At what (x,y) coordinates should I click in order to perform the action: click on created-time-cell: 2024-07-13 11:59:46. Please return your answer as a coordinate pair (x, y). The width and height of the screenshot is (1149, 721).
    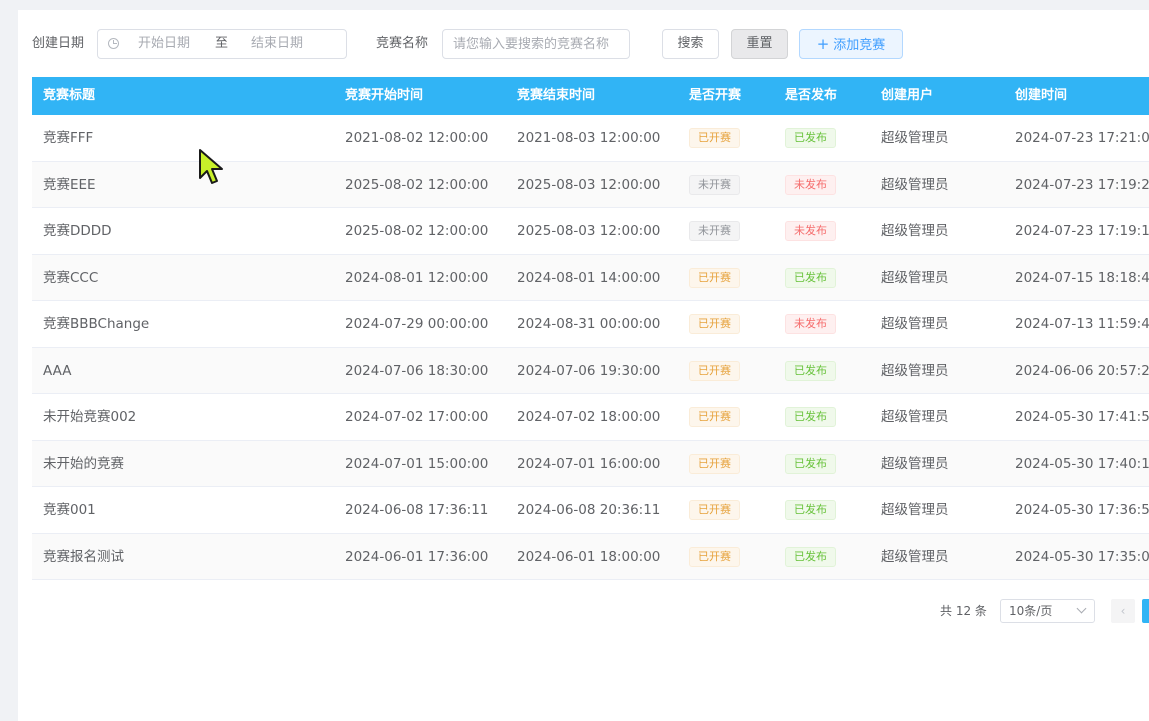
    Looking at the image, I should click on (1082, 324).